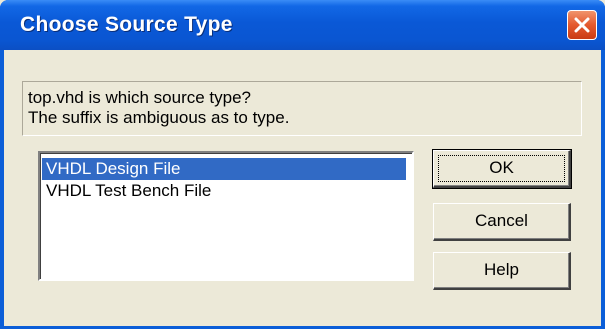 Image resolution: width=605 pixels, height=329 pixels. What do you see at coordinates (140, 97) in the screenshot?
I see `message-line-1: top.vhd is which source type?` at bounding box center [140, 97].